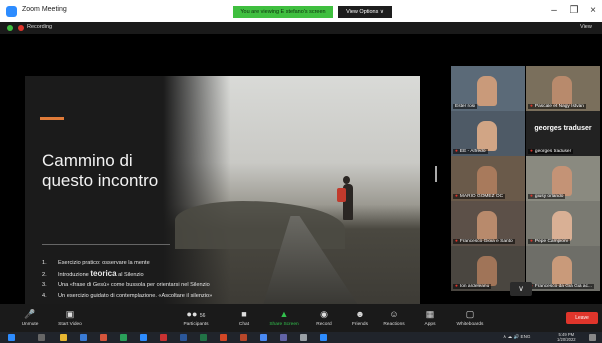 The width and height of the screenshot is (602, 343). I want to click on minimize-button: –, so click(554, 11).